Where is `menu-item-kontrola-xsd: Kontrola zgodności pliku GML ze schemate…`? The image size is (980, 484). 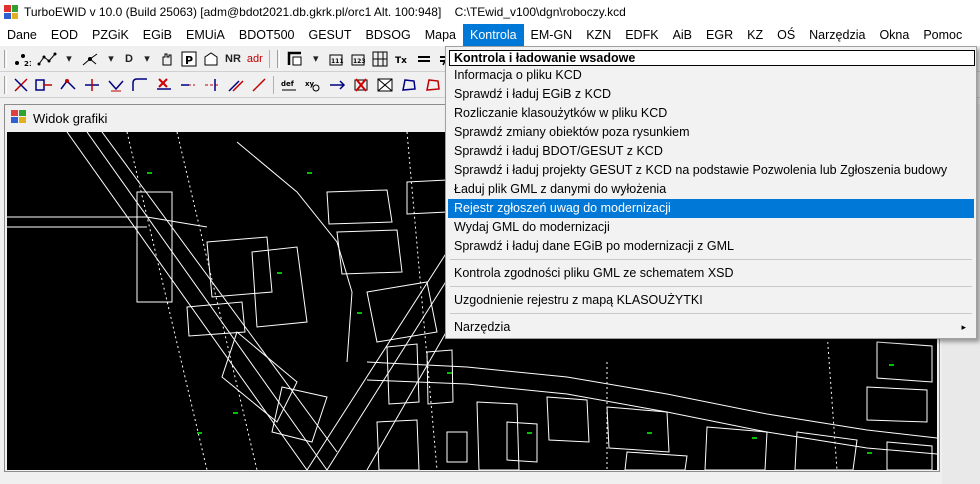
menu-item-kontrola-xsd: Kontrola zgodności pliku GML ze schemate… is located at coordinates (711, 273).